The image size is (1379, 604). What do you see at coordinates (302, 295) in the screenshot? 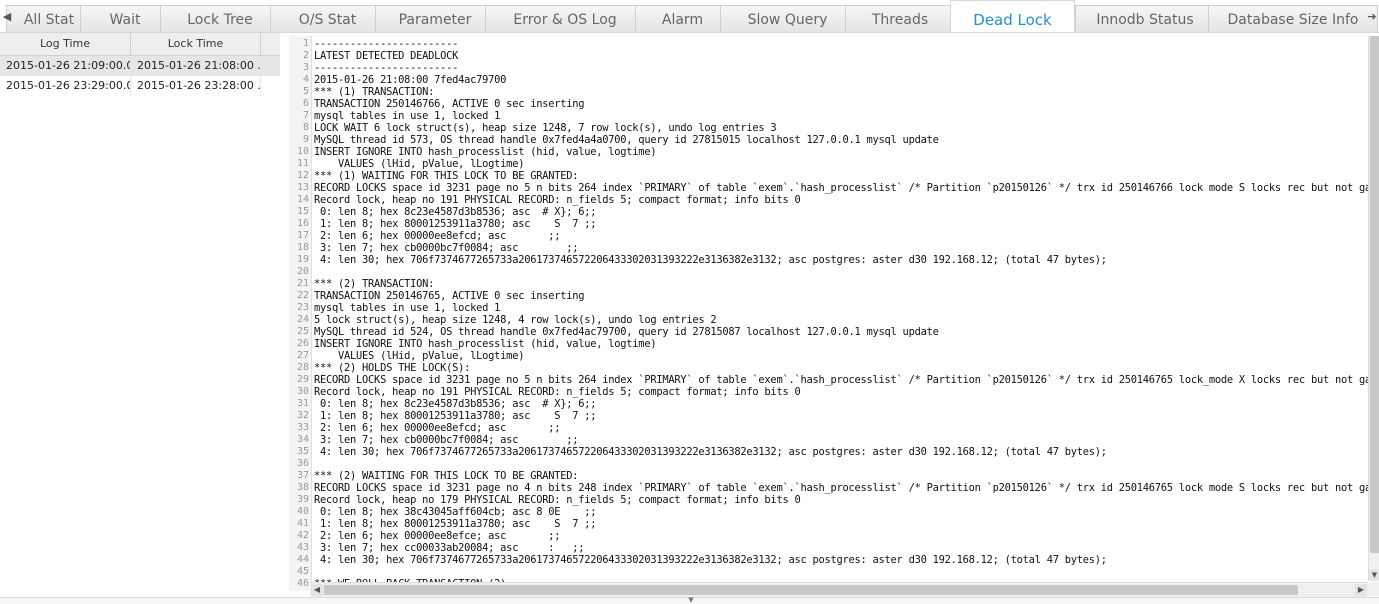
I see `line-number: 22` at bounding box center [302, 295].